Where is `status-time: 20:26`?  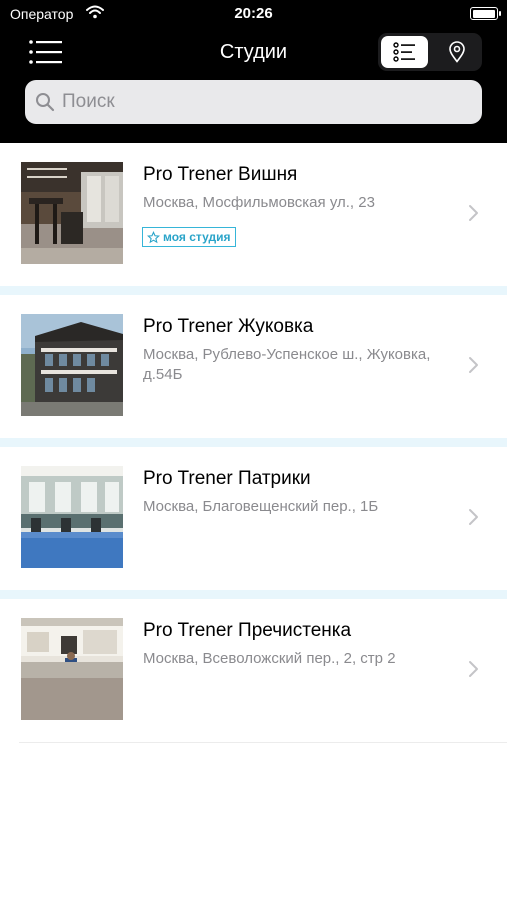
status-time: 20:26 is located at coordinates (253, 13).